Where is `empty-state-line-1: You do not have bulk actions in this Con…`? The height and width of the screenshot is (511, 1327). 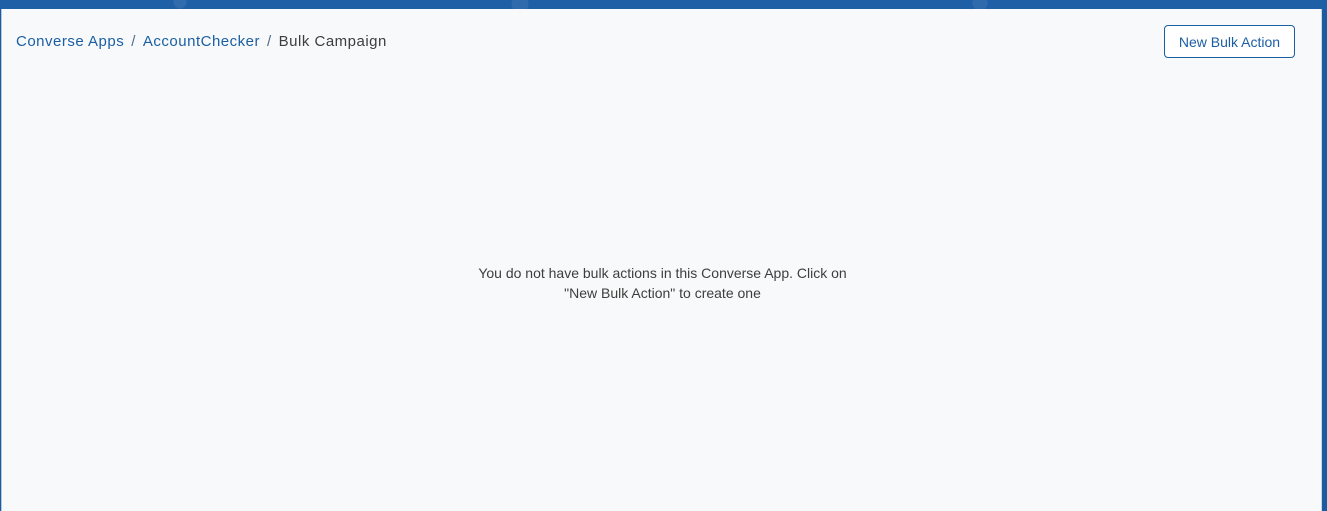
empty-state-line-1: You do not have bulk actions in this Con… is located at coordinates (662, 273).